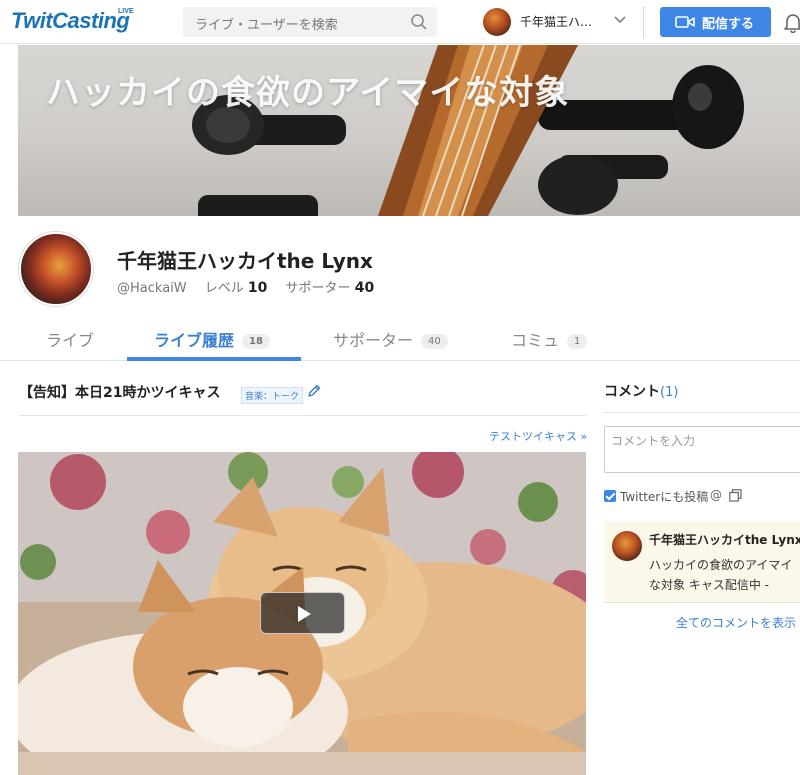 Image resolution: width=800 pixels, height=775 pixels. Describe the element at coordinates (308, 93) in the screenshot. I see `banner-title: ハッカイの食欲のアイマイな対象` at that location.